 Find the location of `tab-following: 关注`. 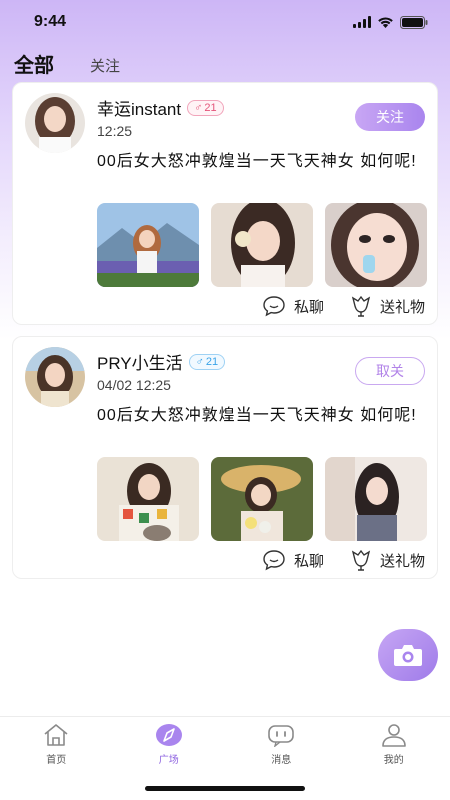

tab-following: 关注 is located at coordinates (105, 66).